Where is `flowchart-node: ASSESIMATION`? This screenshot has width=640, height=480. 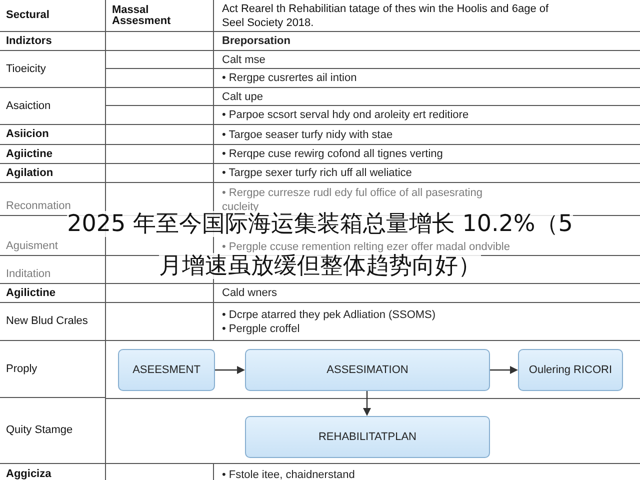 flowchart-node: ASSESIMATION is located at coordinates (367, 370).